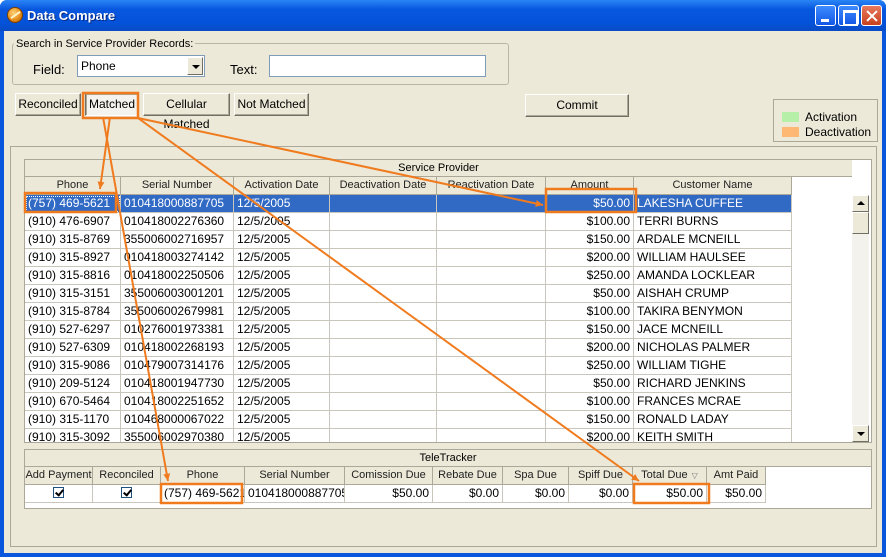  What do you see at coordinates (713, 435) in the screenshot?
I see `table-cell: KEITH SMITH` at bounding box center [713, 435].